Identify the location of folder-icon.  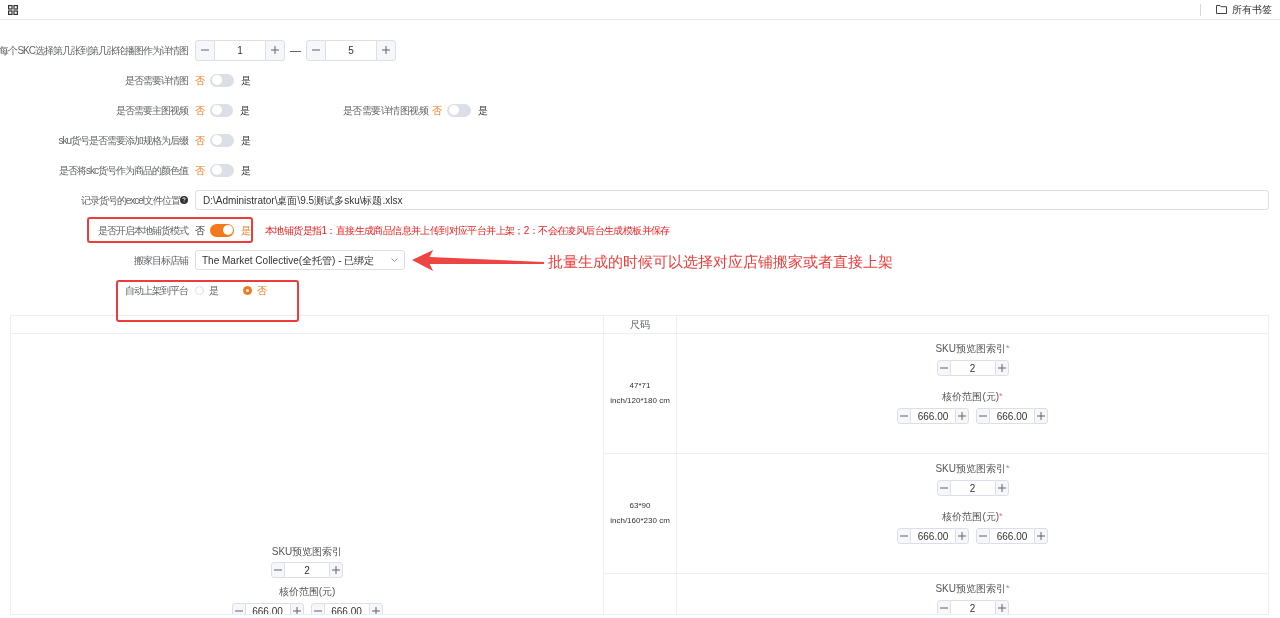
(1221, 9).